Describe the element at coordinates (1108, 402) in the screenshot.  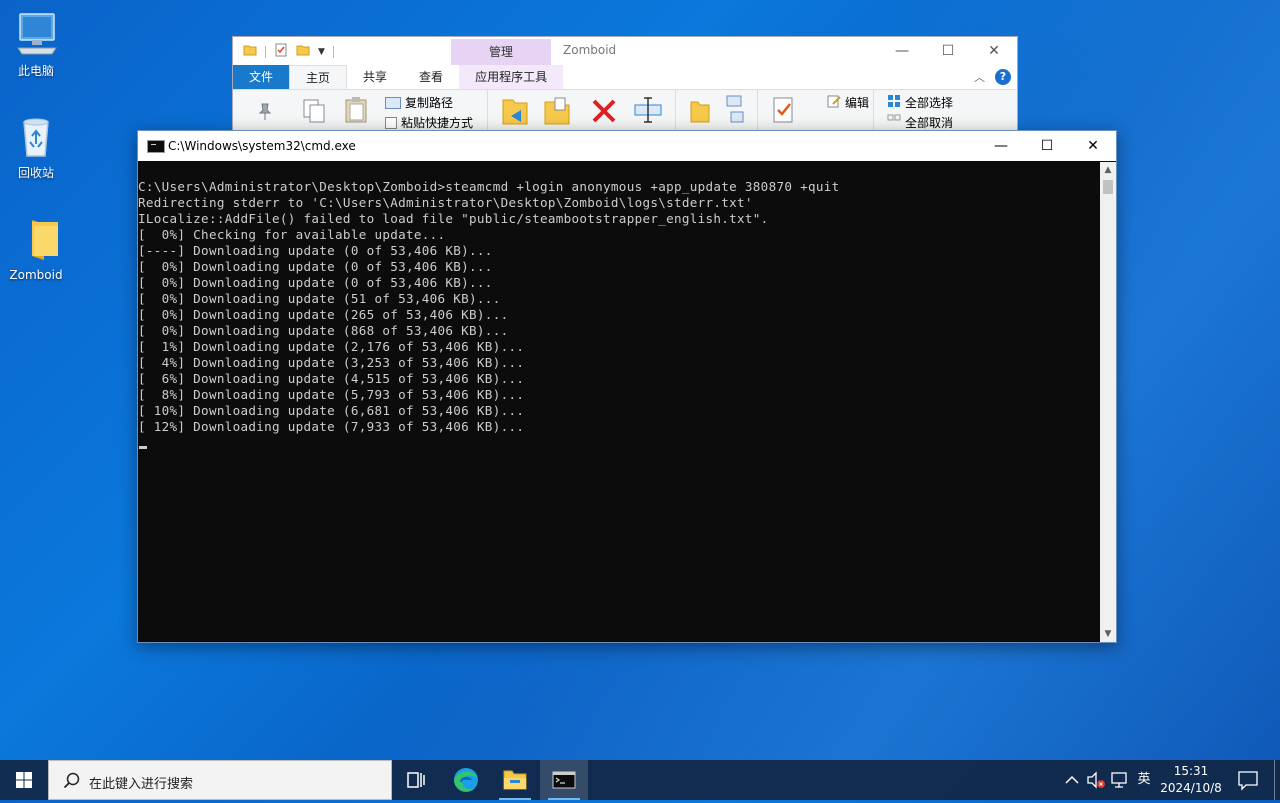
I see `vertical-scrollbar: ▲ ▼` at that location.